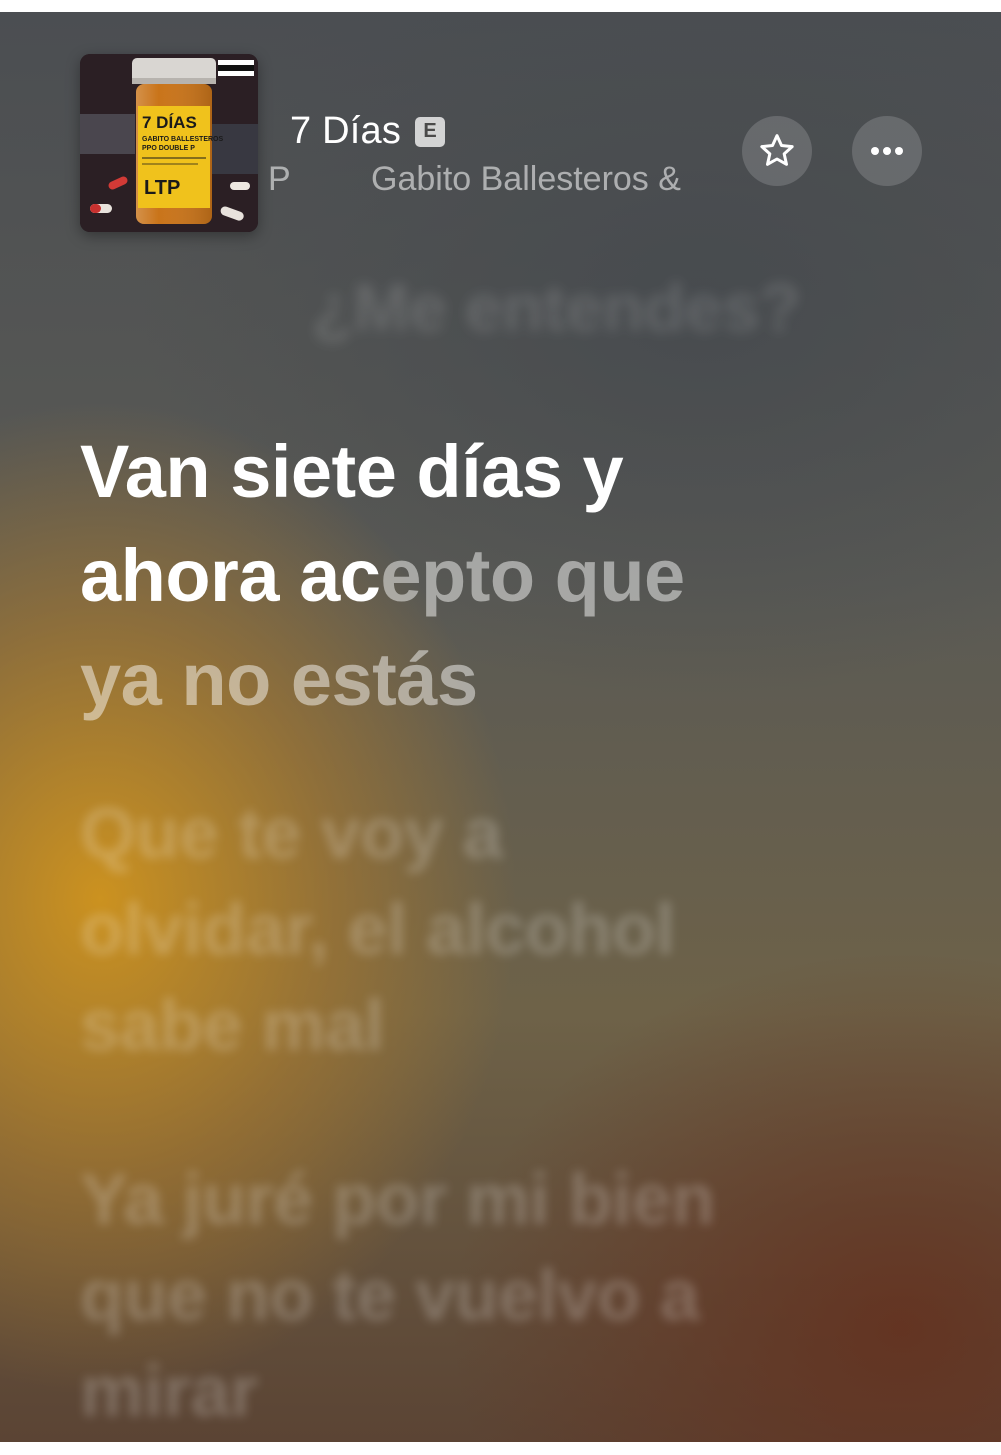 The height and width of the screenshot is (1455, 1001). I want to click on album-art-credit-1: GABITO BALLESTEROS, so click(182, 139).